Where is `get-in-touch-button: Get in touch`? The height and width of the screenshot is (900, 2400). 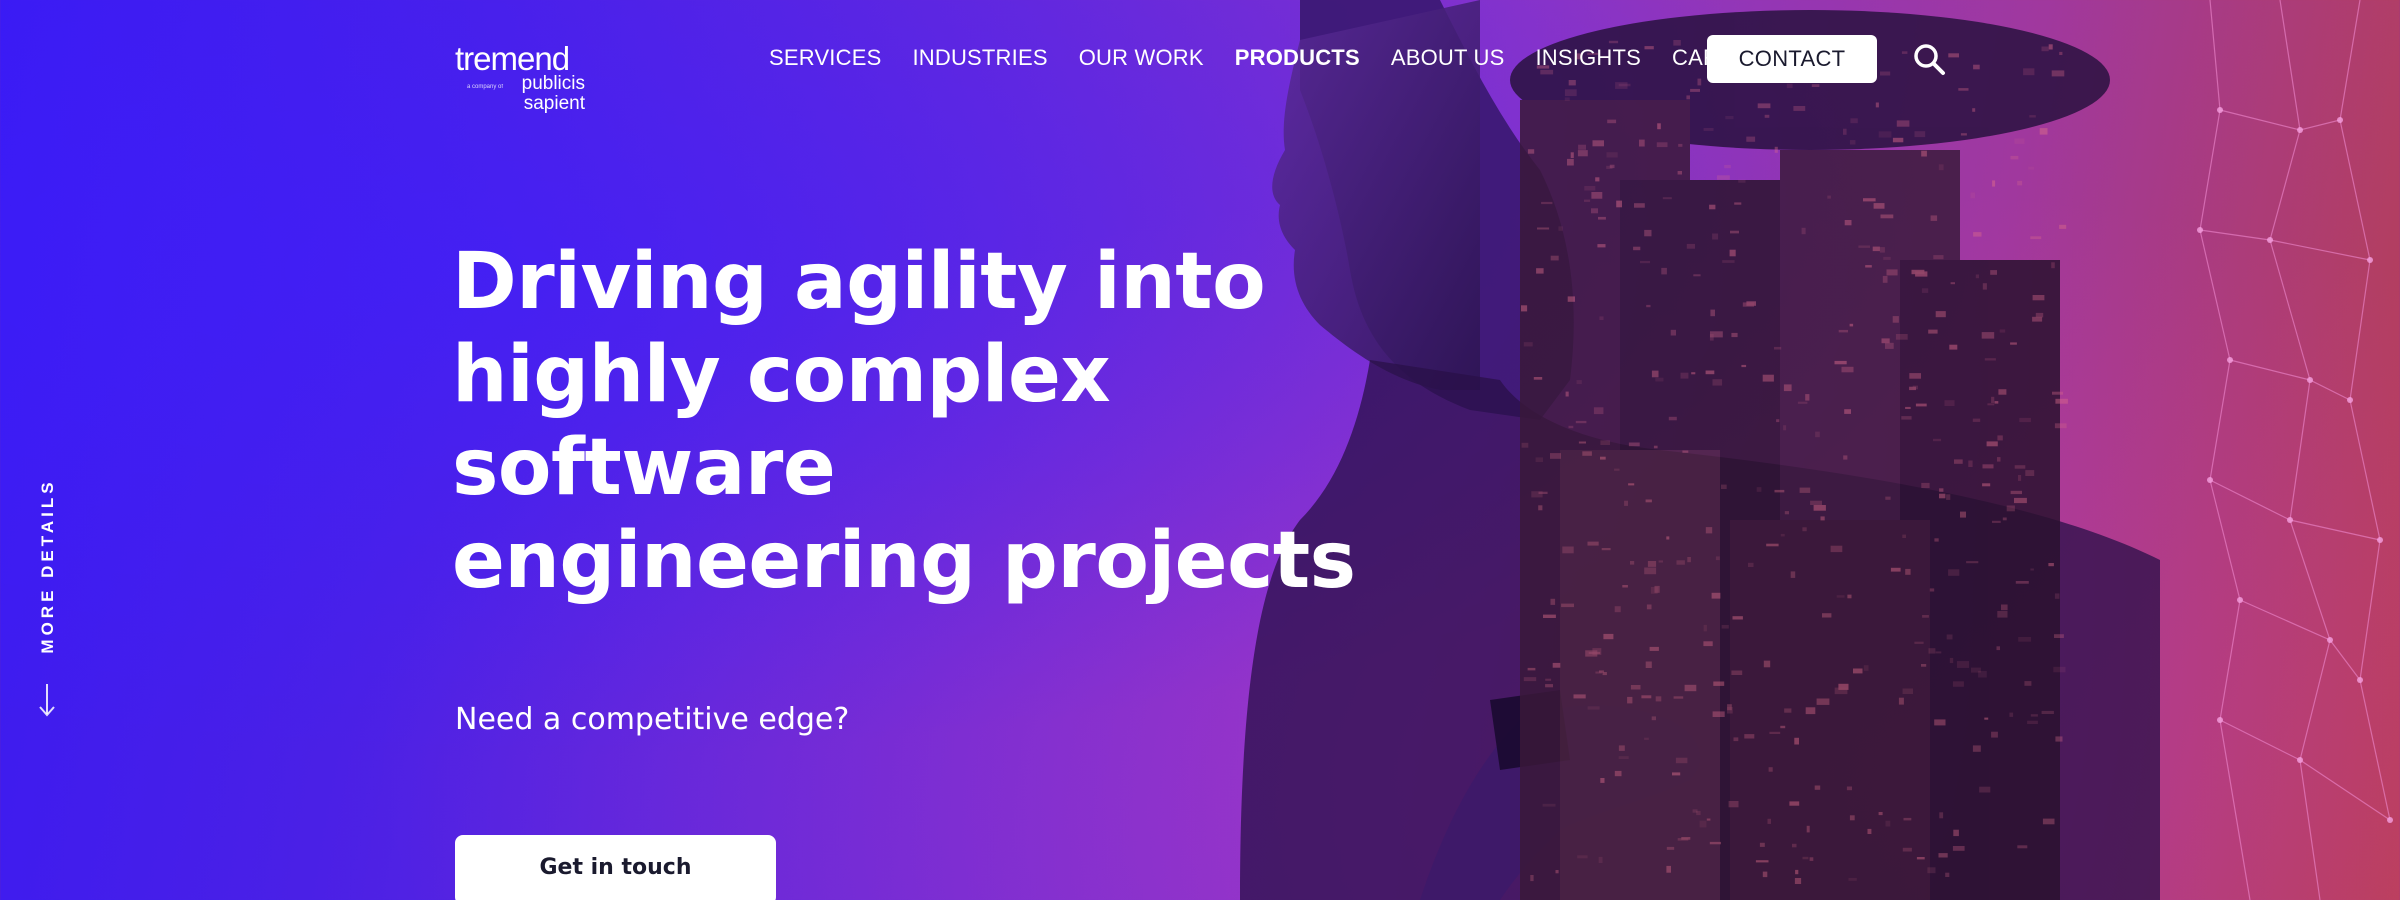 get-in-touch-button: Get in touch is located at coordinates (615, 867).